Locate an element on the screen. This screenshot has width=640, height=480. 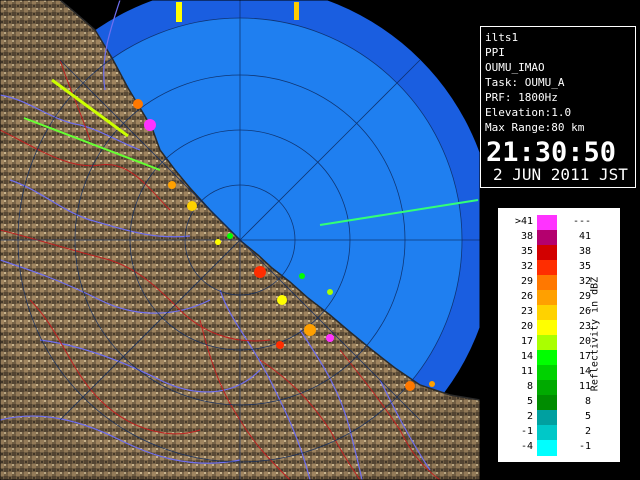
legend-low-label: 5 is located at coordinates (529, 401).